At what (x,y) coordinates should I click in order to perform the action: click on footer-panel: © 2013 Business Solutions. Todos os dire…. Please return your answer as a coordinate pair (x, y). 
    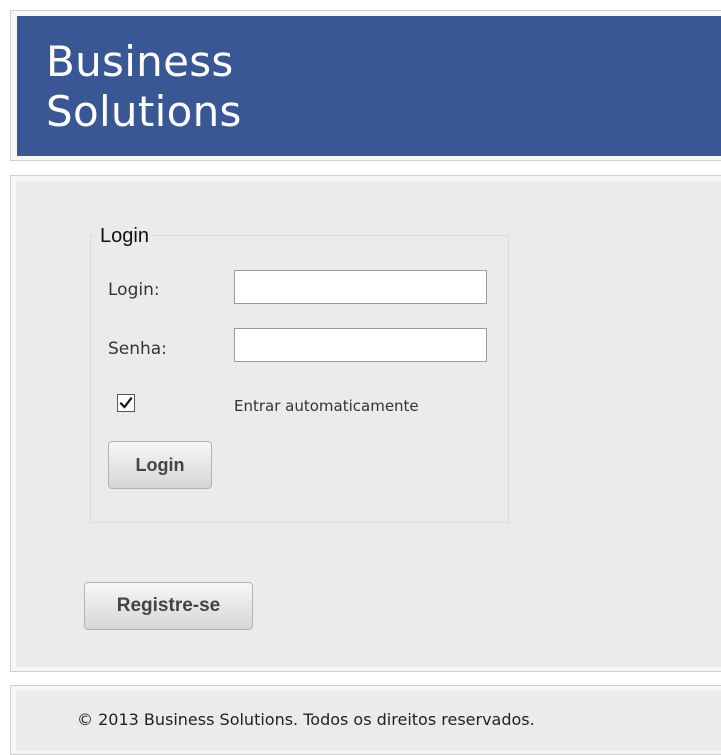
    Looking at the image, I should click on (368, 721).